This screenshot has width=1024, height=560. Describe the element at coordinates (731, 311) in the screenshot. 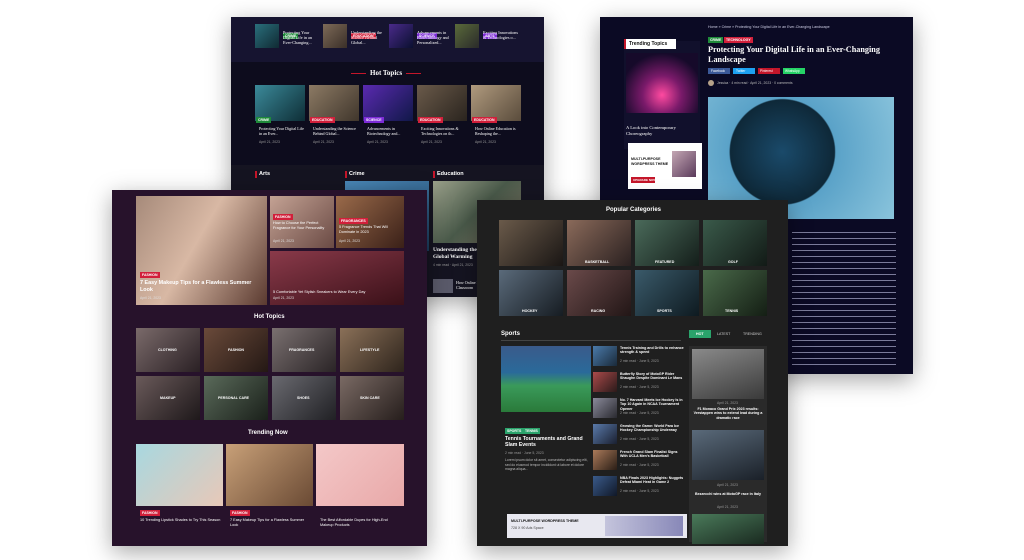

I see `category-label: TENNIS` at that location.